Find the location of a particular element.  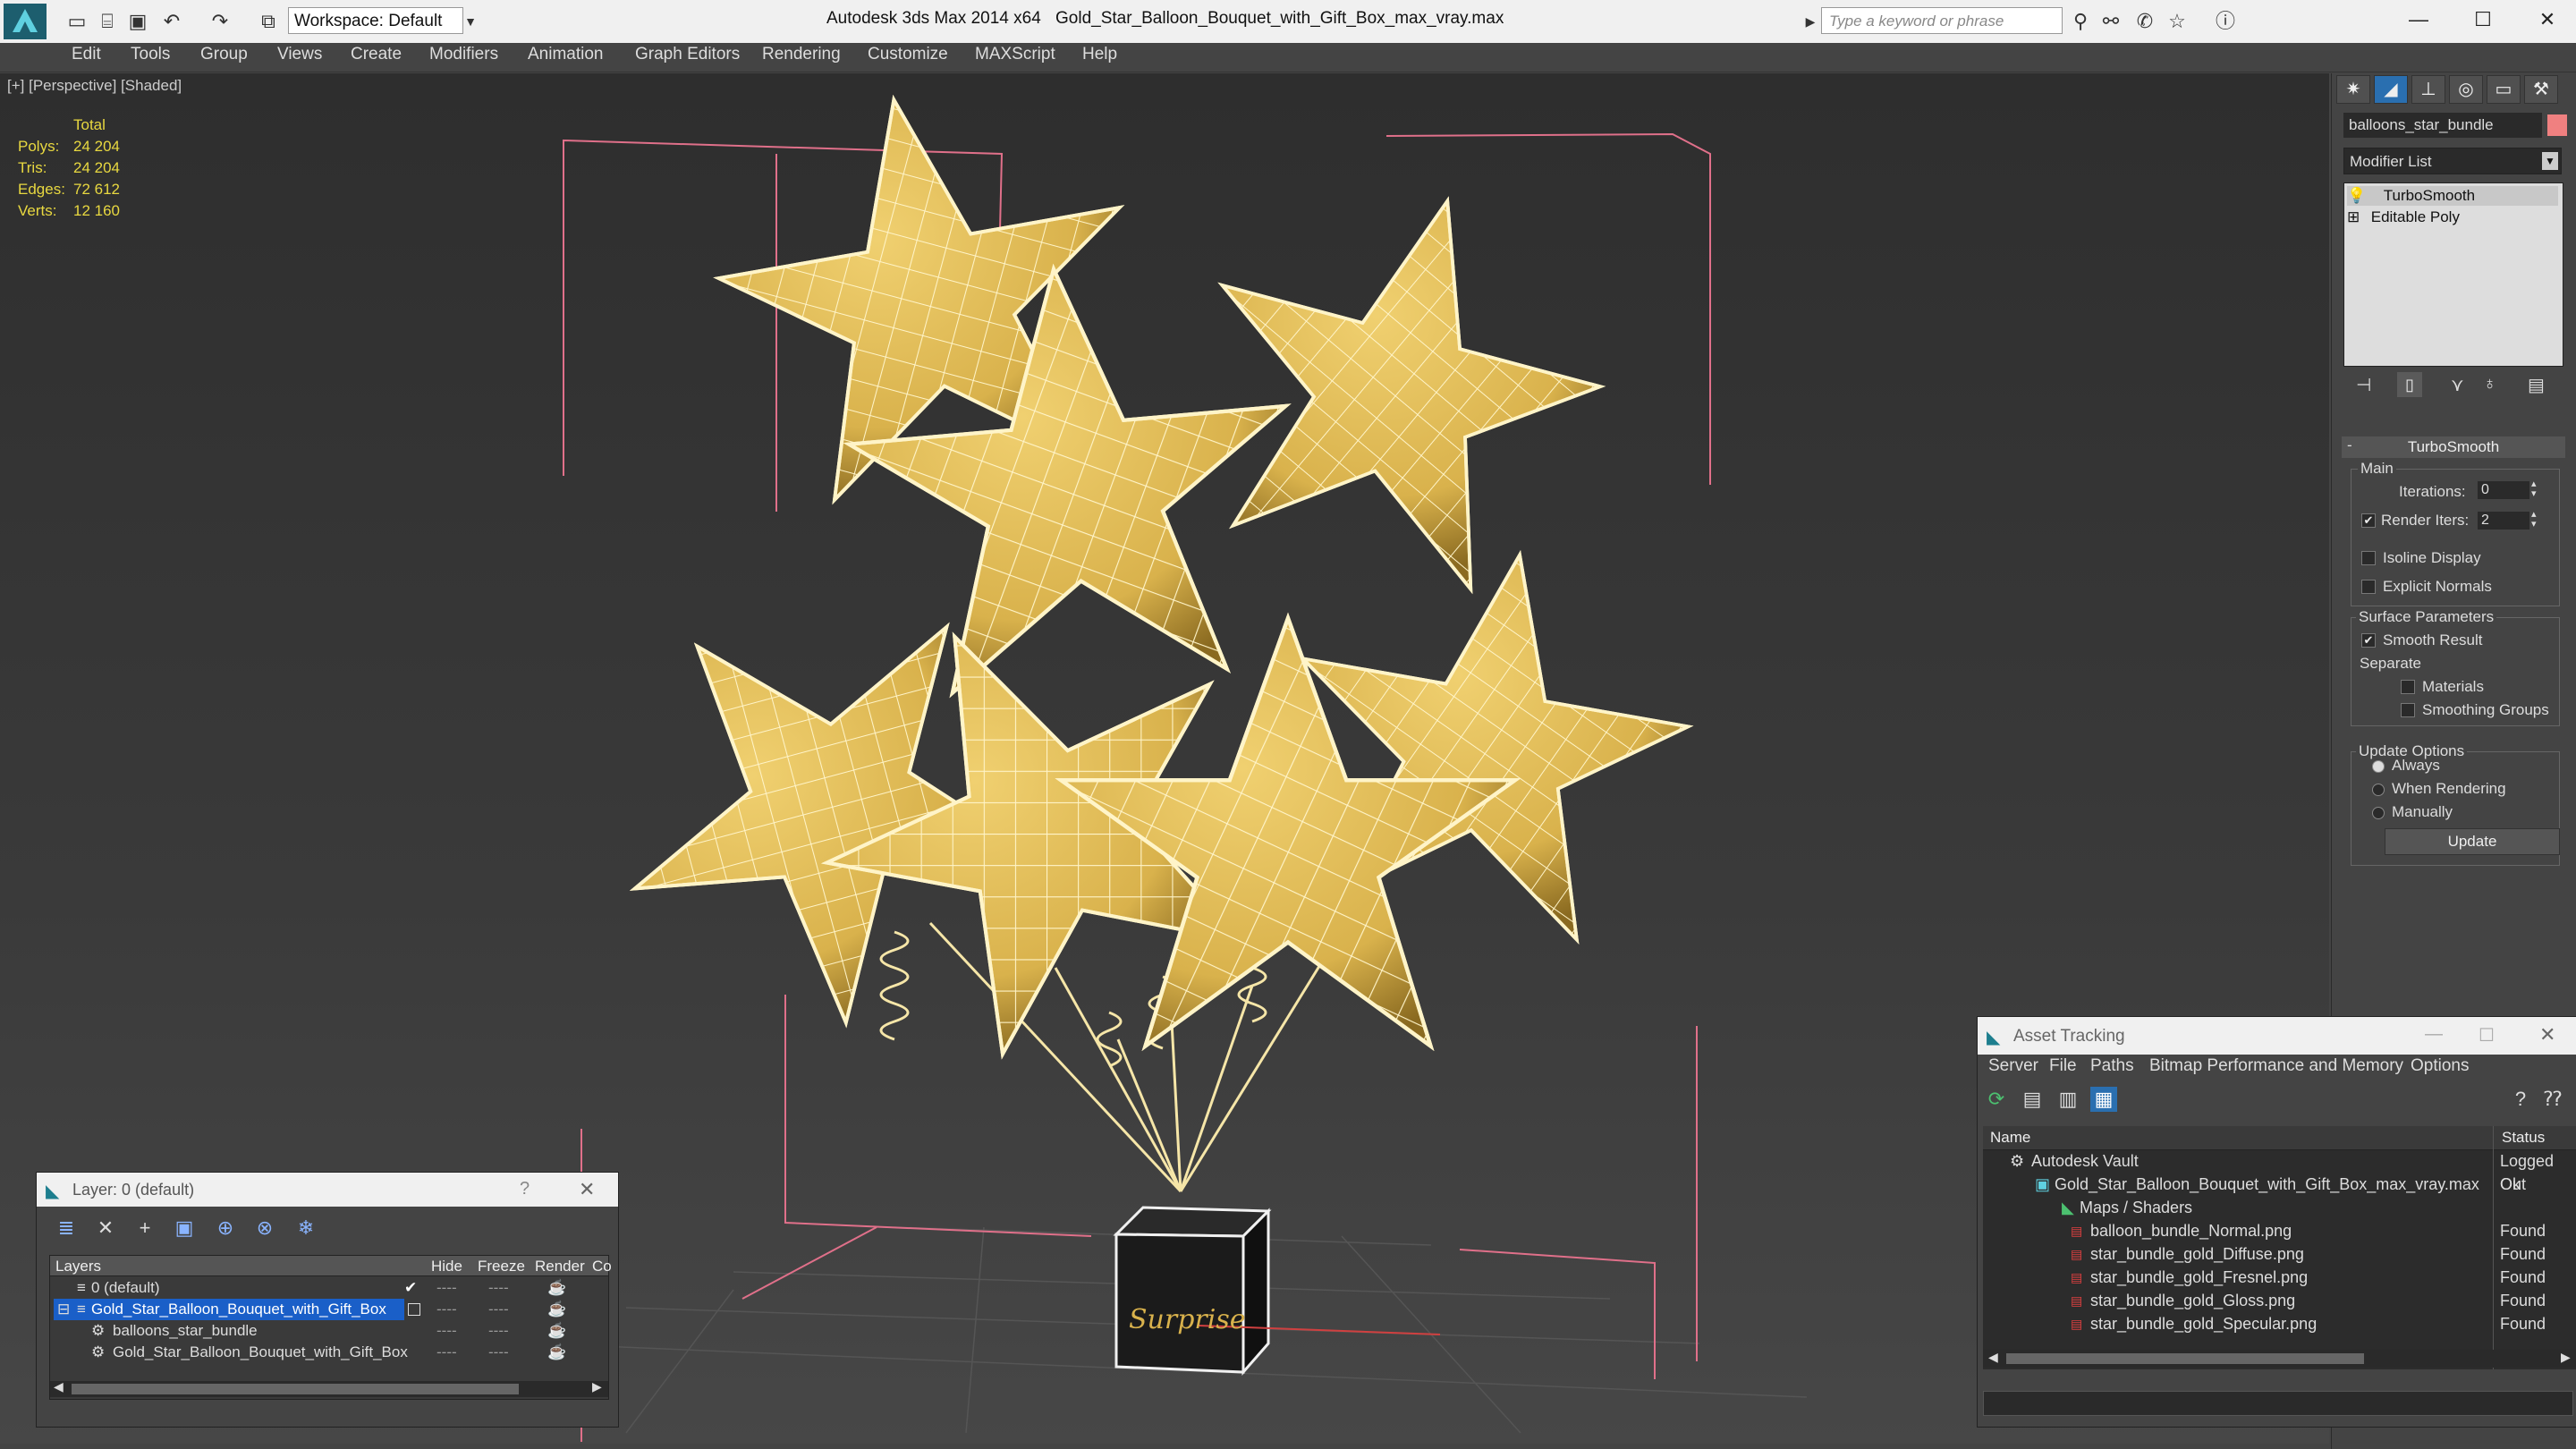

project-folder-icon: ⧉ is located at coordinates (268, 21).